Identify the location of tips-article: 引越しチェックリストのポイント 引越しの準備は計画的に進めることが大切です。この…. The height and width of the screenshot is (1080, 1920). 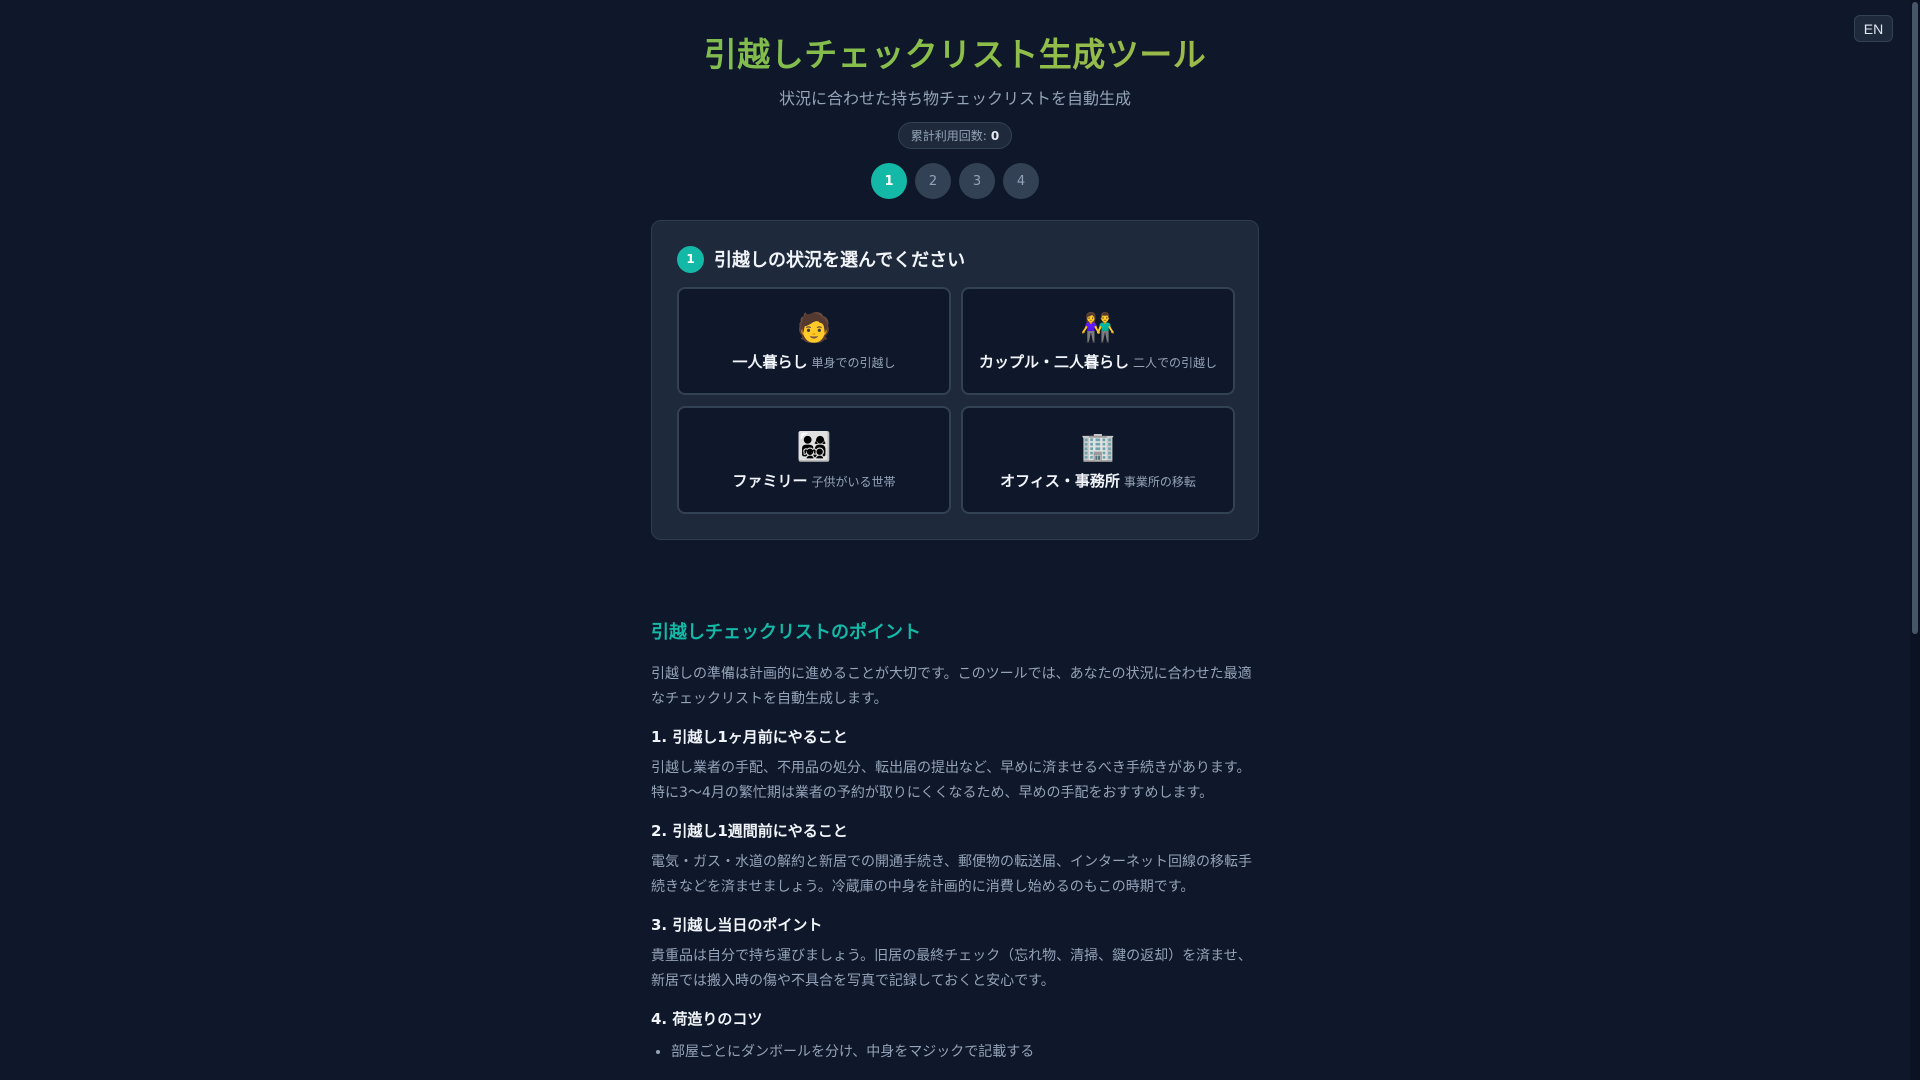
(955, 840).